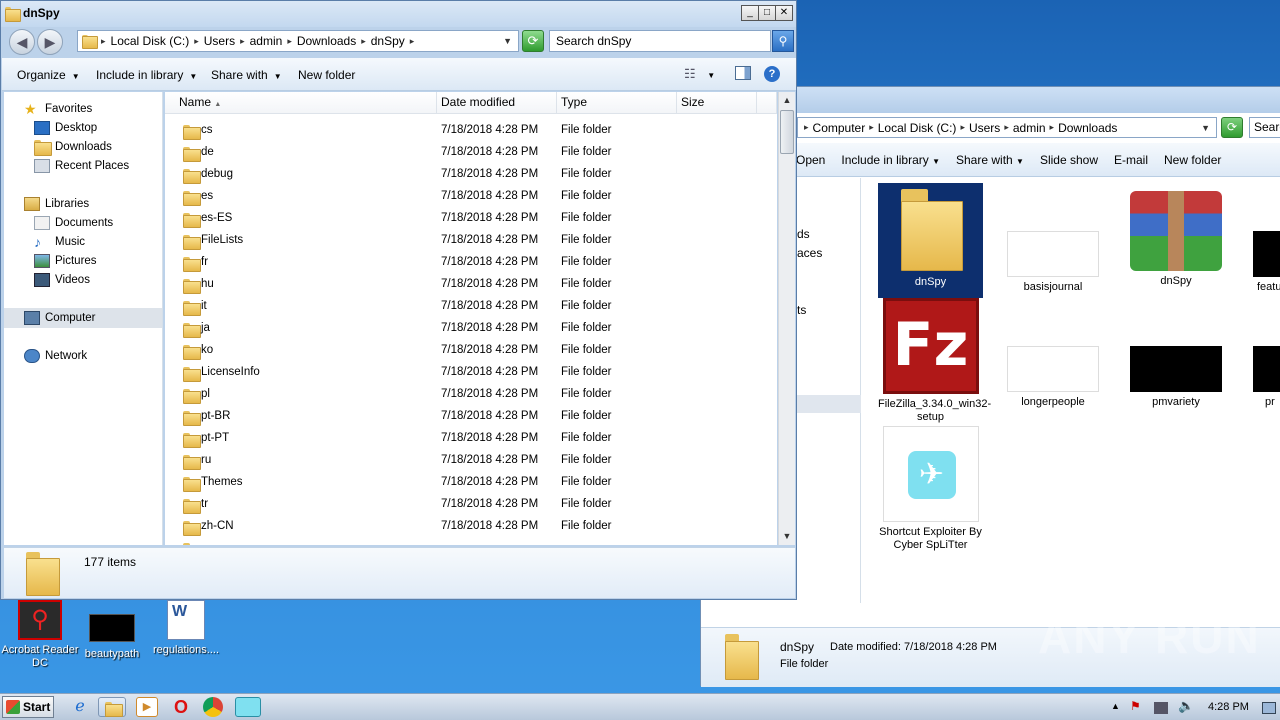 The image size is (1280, 720). What do you see at coordinates (1269, 708) in the screenshot?
I see `show-desktop-button` at bounding box center [1269, 708].